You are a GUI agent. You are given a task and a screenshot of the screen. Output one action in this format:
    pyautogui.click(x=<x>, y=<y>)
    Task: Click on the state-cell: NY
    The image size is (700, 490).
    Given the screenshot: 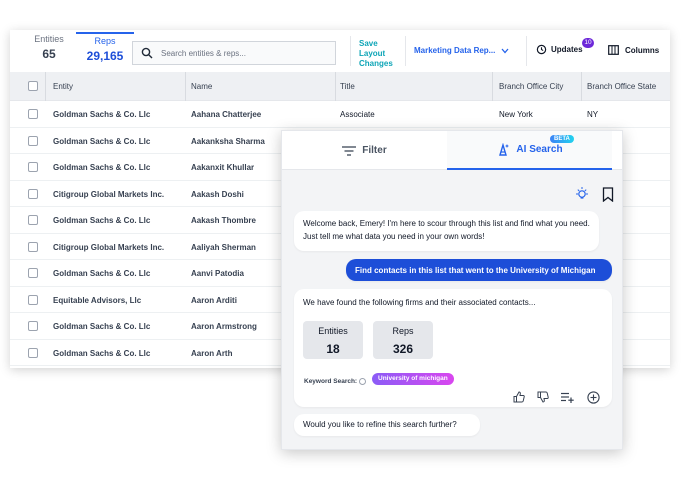 What is the action you would take?
    pyautogui.click(x=593, y=114)
    